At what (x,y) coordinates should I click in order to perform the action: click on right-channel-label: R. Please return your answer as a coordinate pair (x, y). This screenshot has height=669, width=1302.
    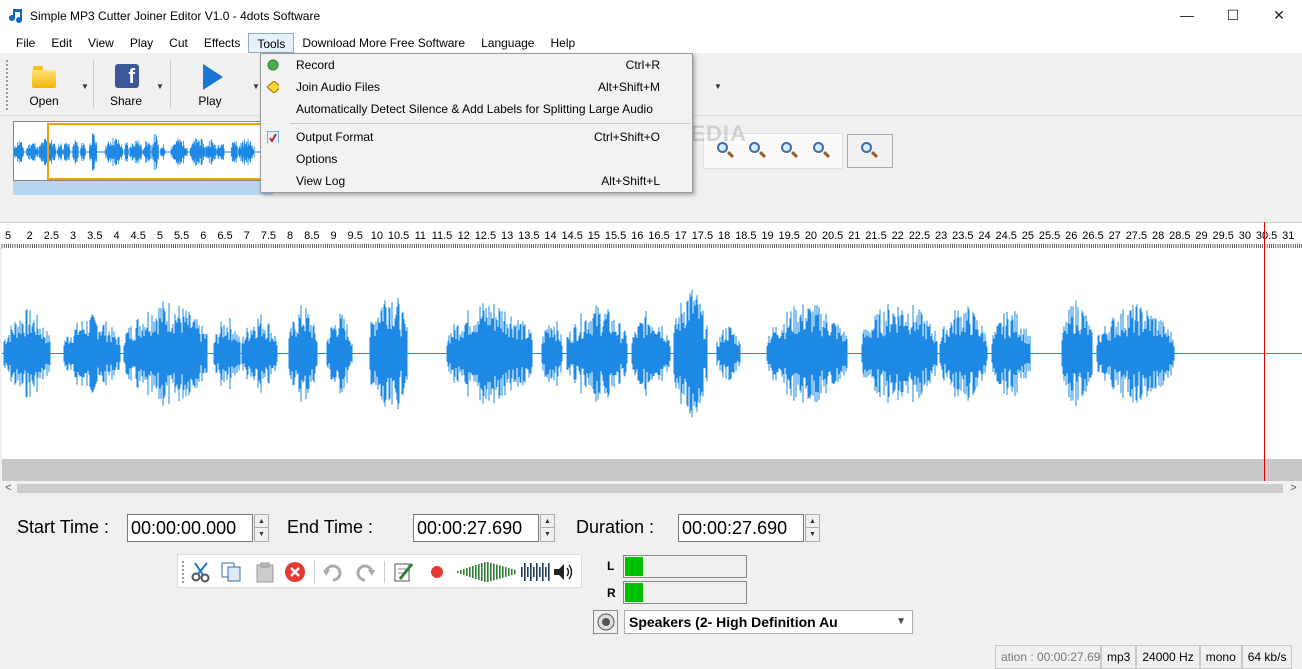
    Looking at the image, I should click on (611, 593).